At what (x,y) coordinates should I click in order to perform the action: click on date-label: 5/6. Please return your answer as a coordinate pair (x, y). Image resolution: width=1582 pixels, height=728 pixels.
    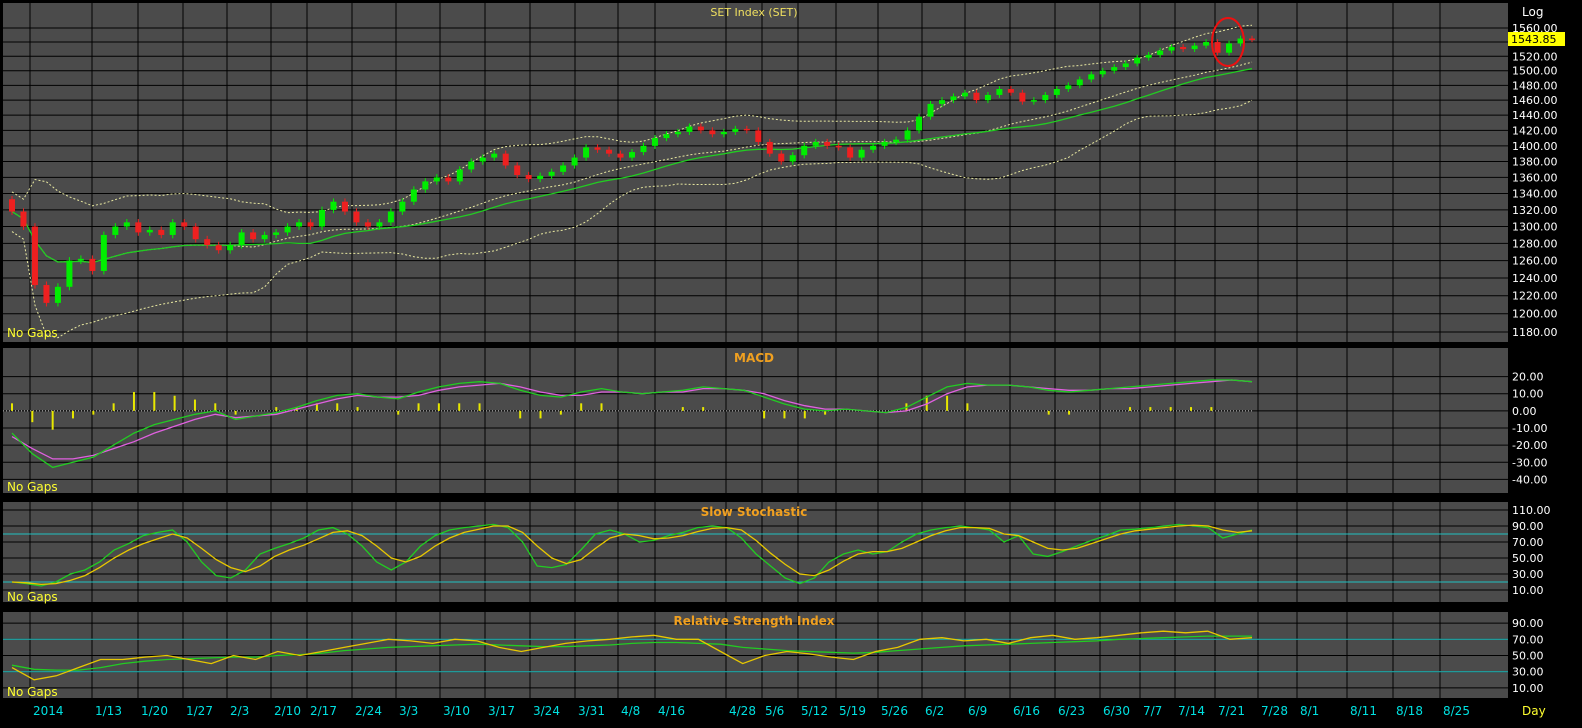
    Looking at the image, I should click on (774, 711).